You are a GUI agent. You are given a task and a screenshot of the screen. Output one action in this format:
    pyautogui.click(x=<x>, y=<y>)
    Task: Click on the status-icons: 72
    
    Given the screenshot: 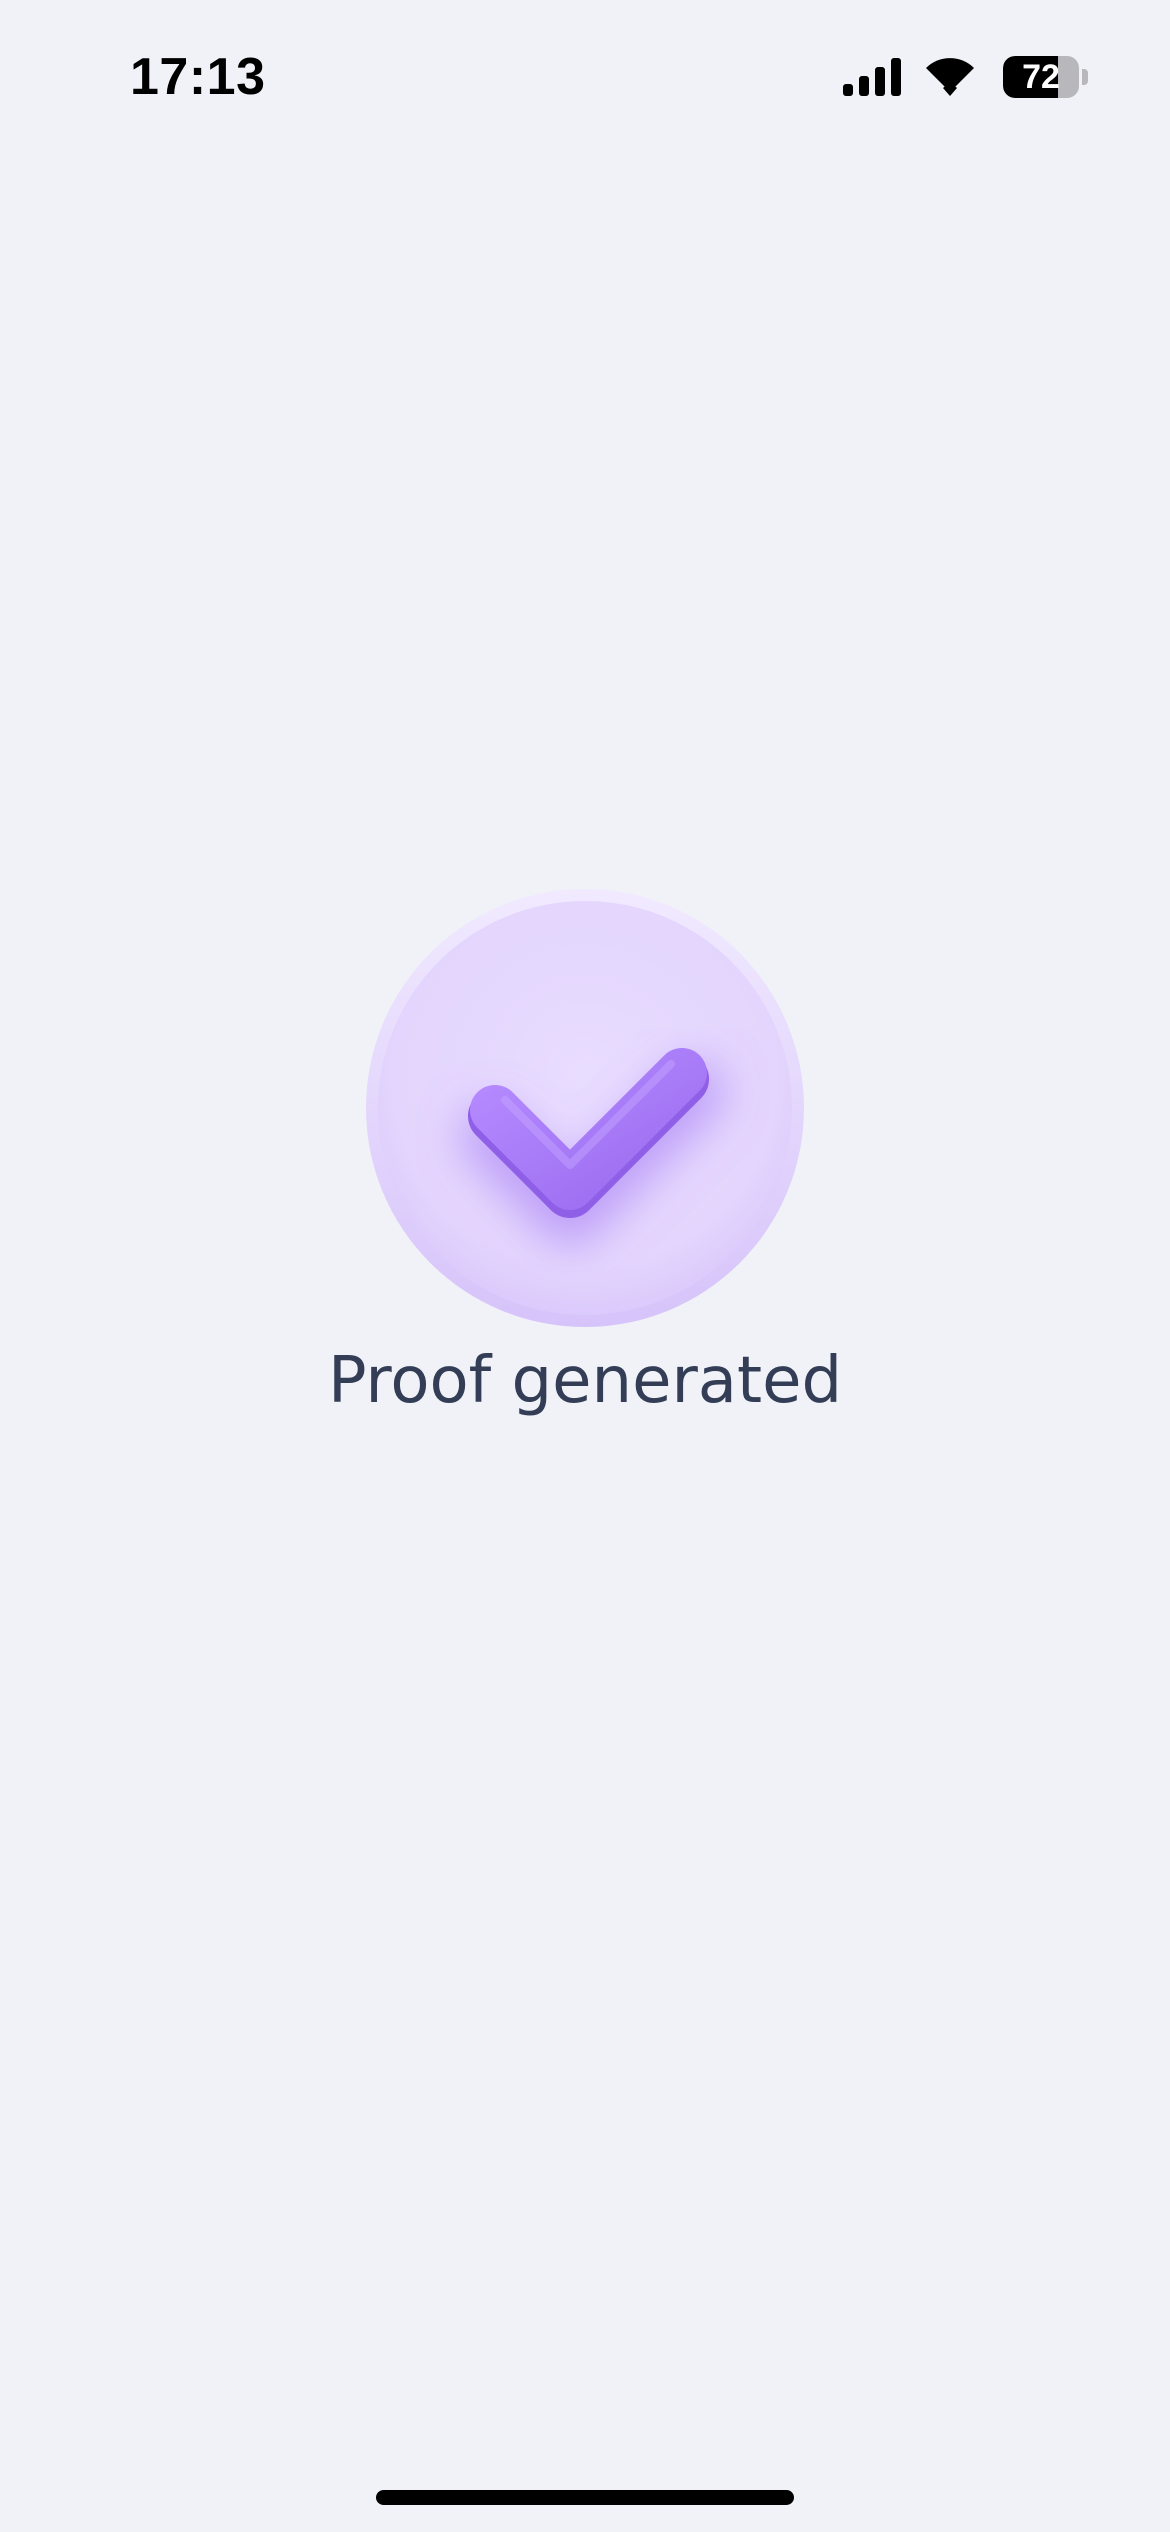 What is the action you would take?
    pyautogui.click(x=965, y=77)
    